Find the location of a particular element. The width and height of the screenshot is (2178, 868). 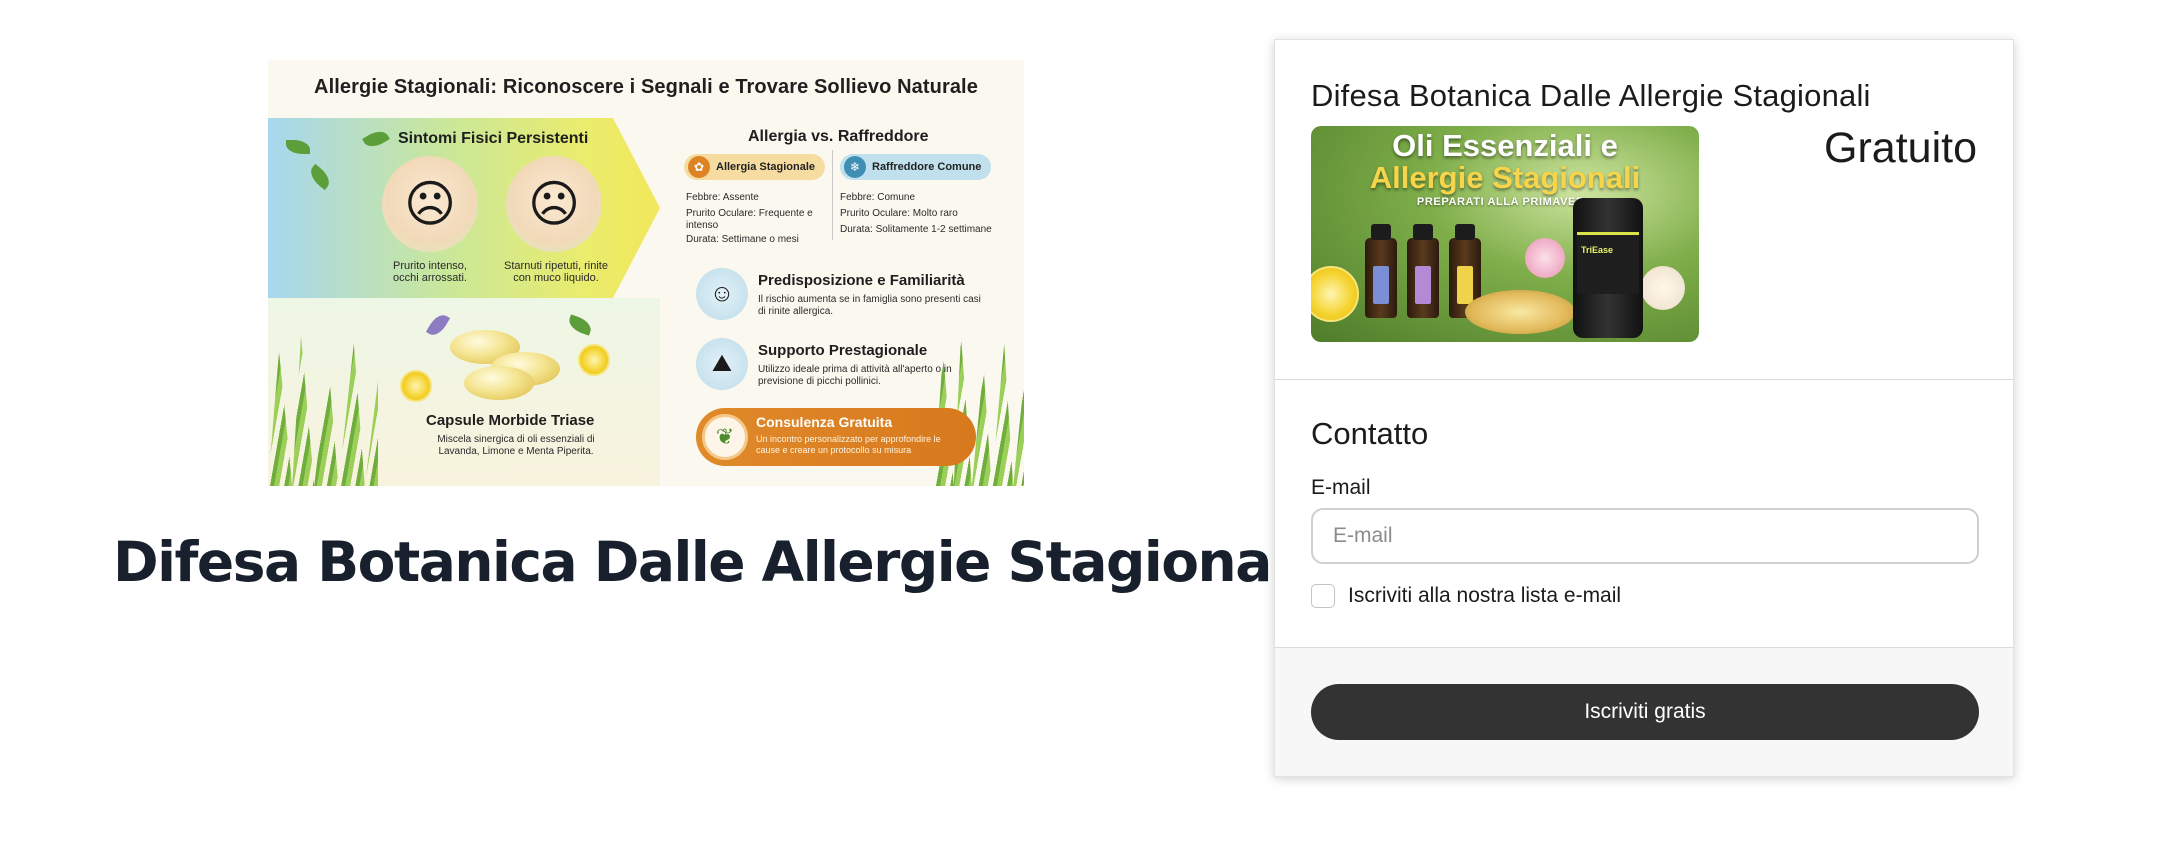

symptoms-heading: Sintomi Fisici Persistenti is located at coordinates (493, 138).